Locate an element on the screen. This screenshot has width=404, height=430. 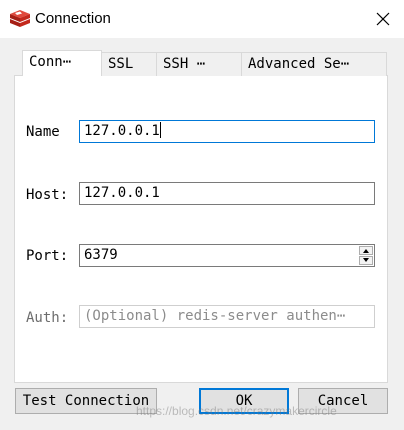
close-icon is located at coordinates (383, 19).